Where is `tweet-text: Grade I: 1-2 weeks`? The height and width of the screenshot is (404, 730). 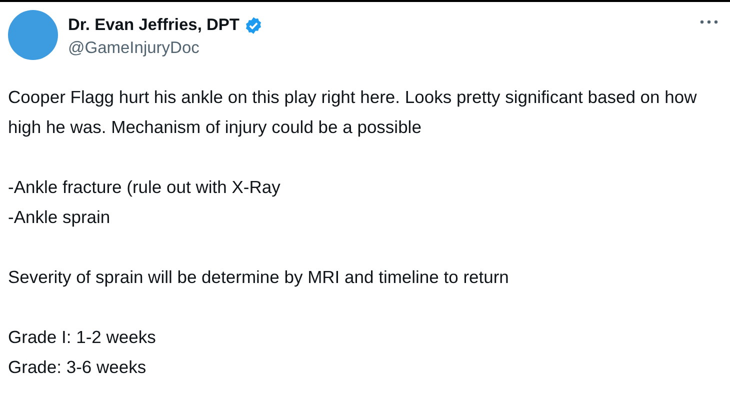
tweet-text: Grade I: 1-2 weeks is located at coordinates (82, 337).